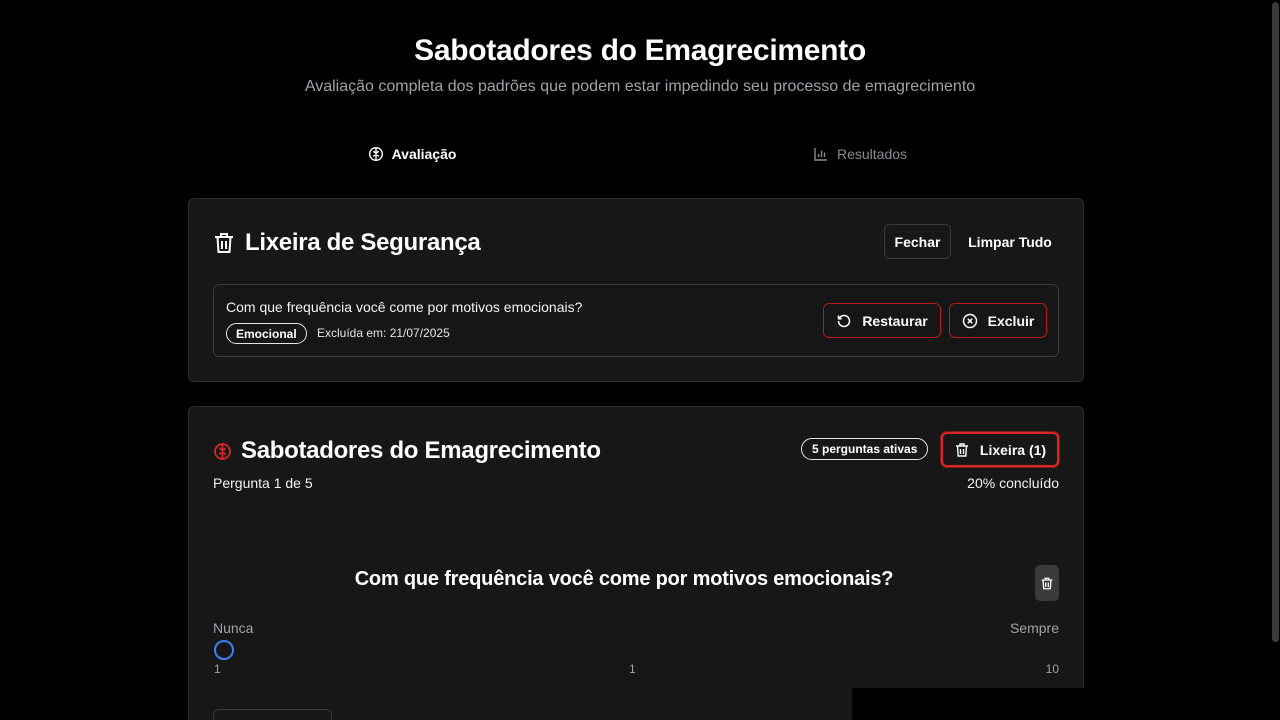 This screenshot has height=720, width=1280. I want to click on delete-question-button, so click(1047, 583).